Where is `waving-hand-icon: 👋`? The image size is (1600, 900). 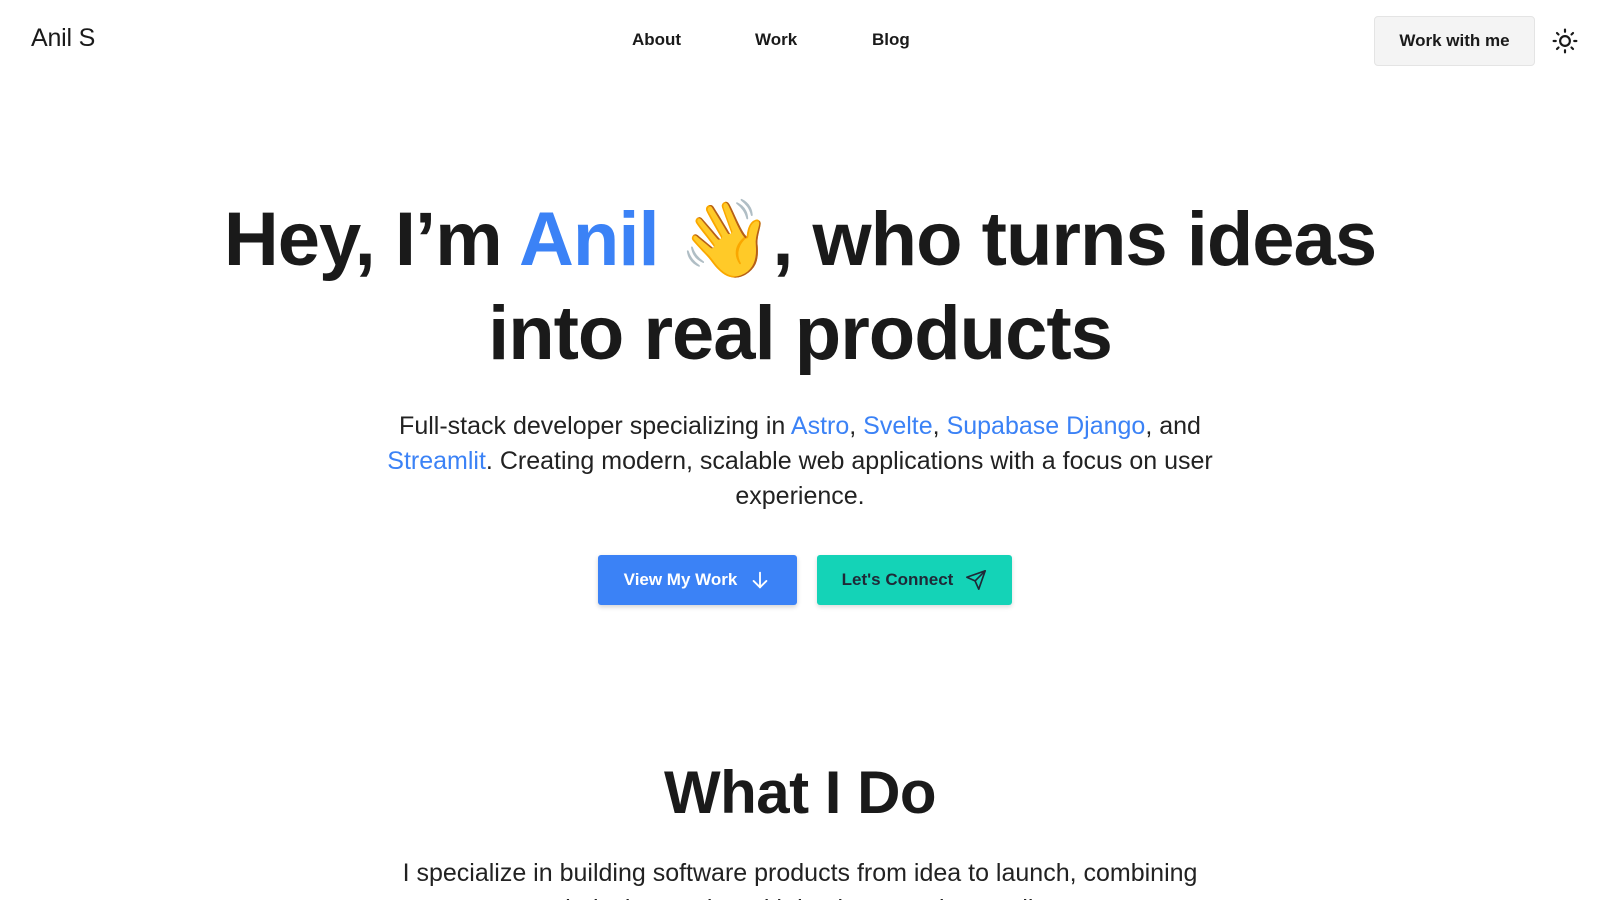 waving-hand-icon: 👋 is located at coordinates (726, 238).